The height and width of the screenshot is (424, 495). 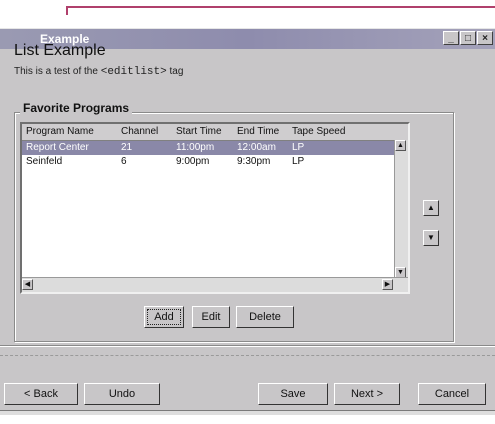 I want to click on column-header-tape-speed: Tape Speed, so click(x=318, y=131).